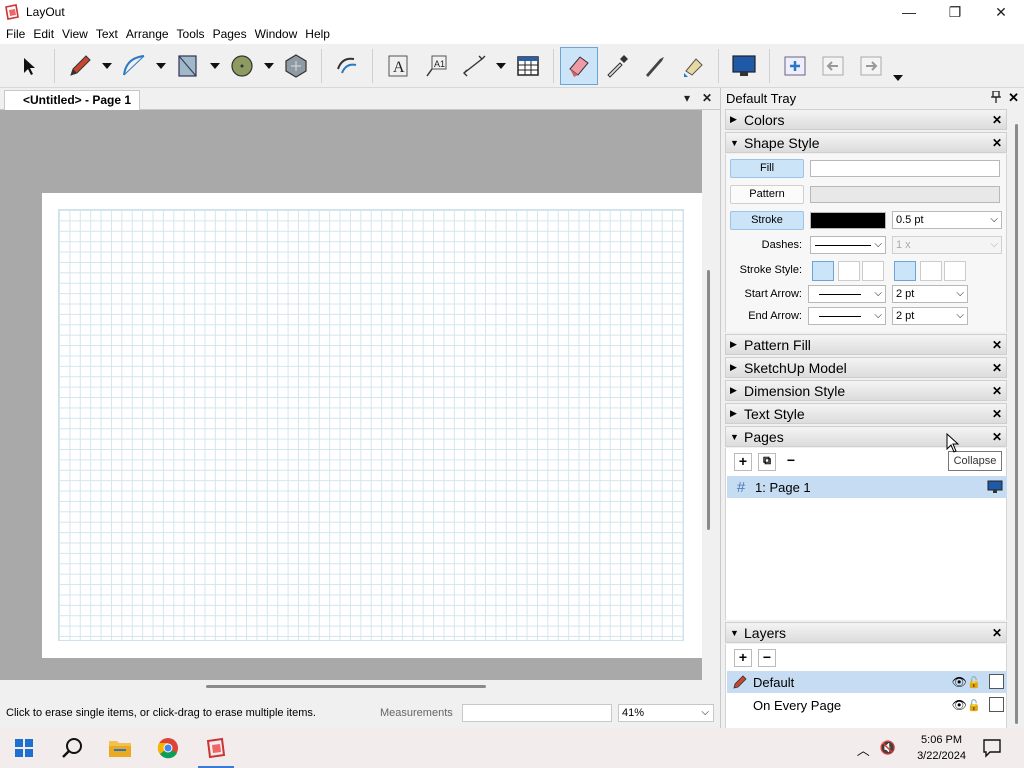 The image size is (1024, 768). Describe the element at coordinates (743, 658) in the screenshot. I see `add-layer-button: +` at that location.